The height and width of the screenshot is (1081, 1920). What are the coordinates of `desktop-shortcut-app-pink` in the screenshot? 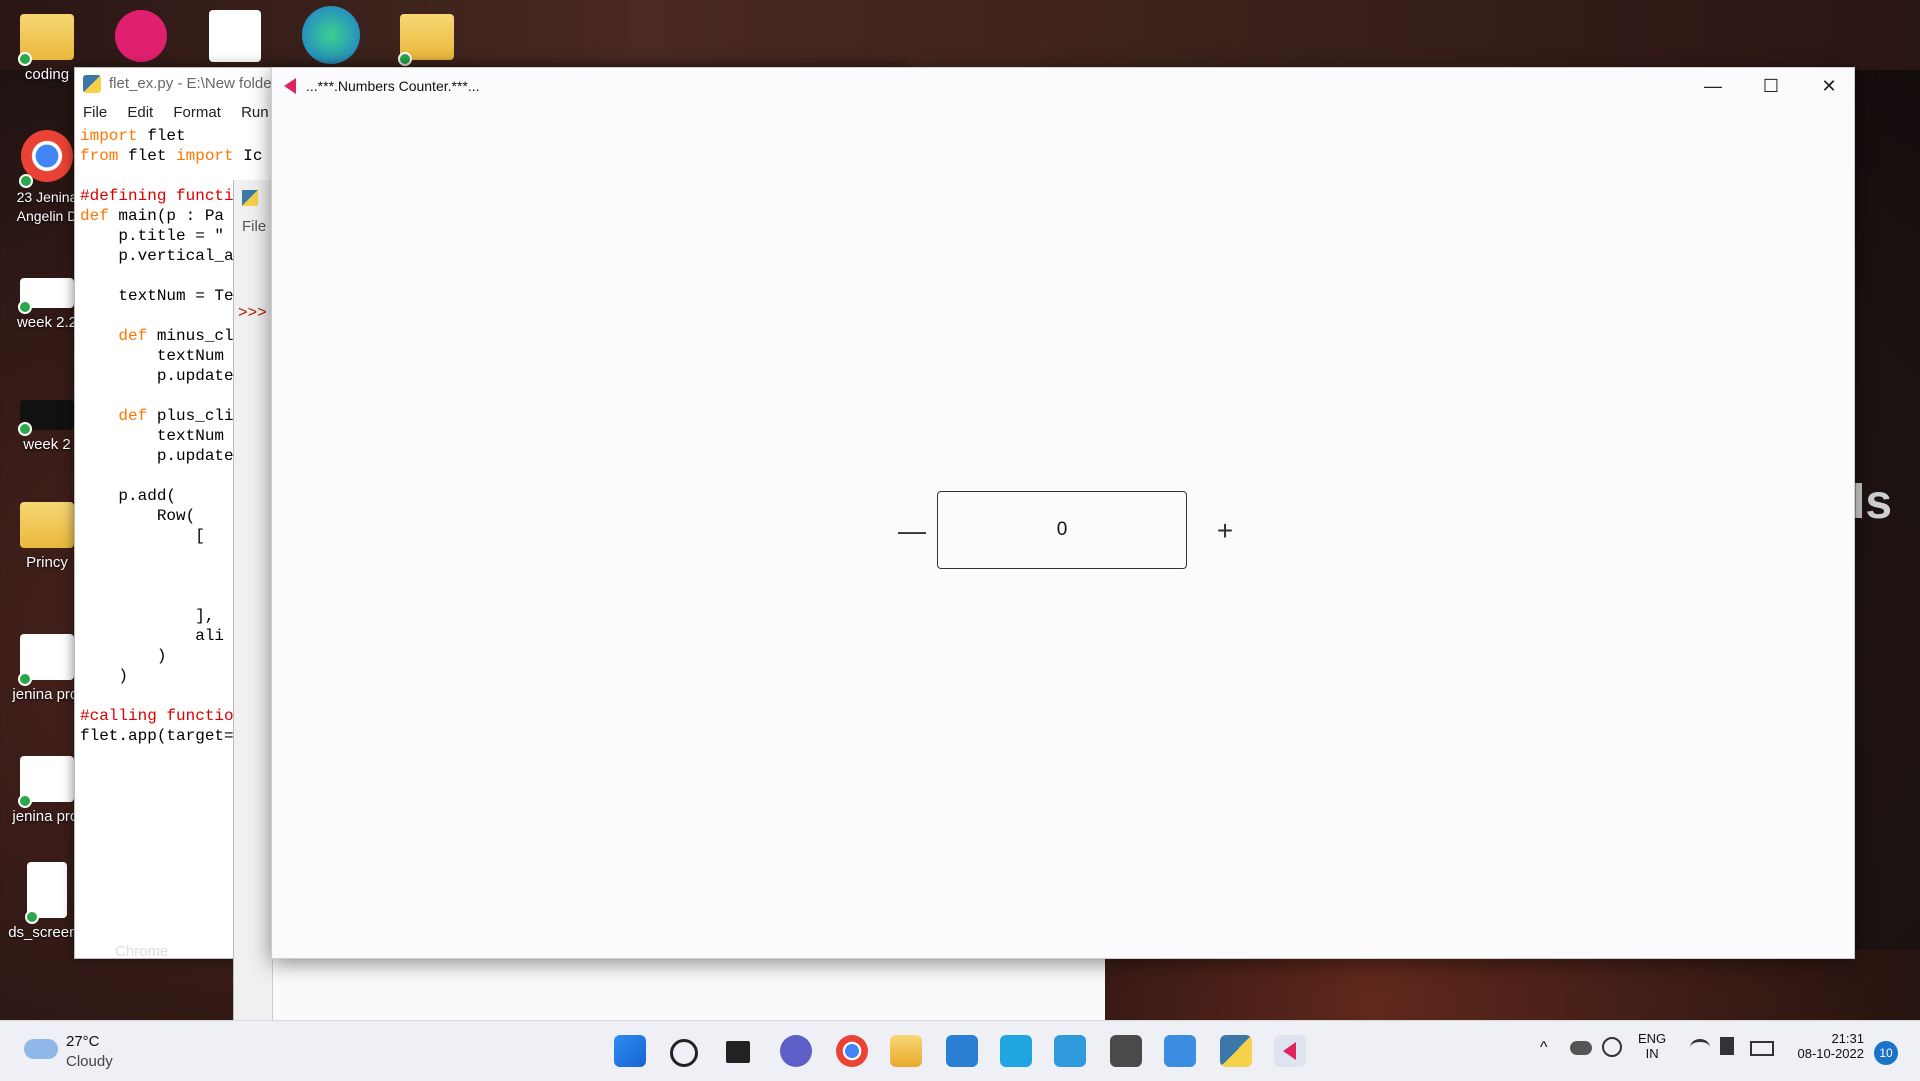 It's located at (141, 39).